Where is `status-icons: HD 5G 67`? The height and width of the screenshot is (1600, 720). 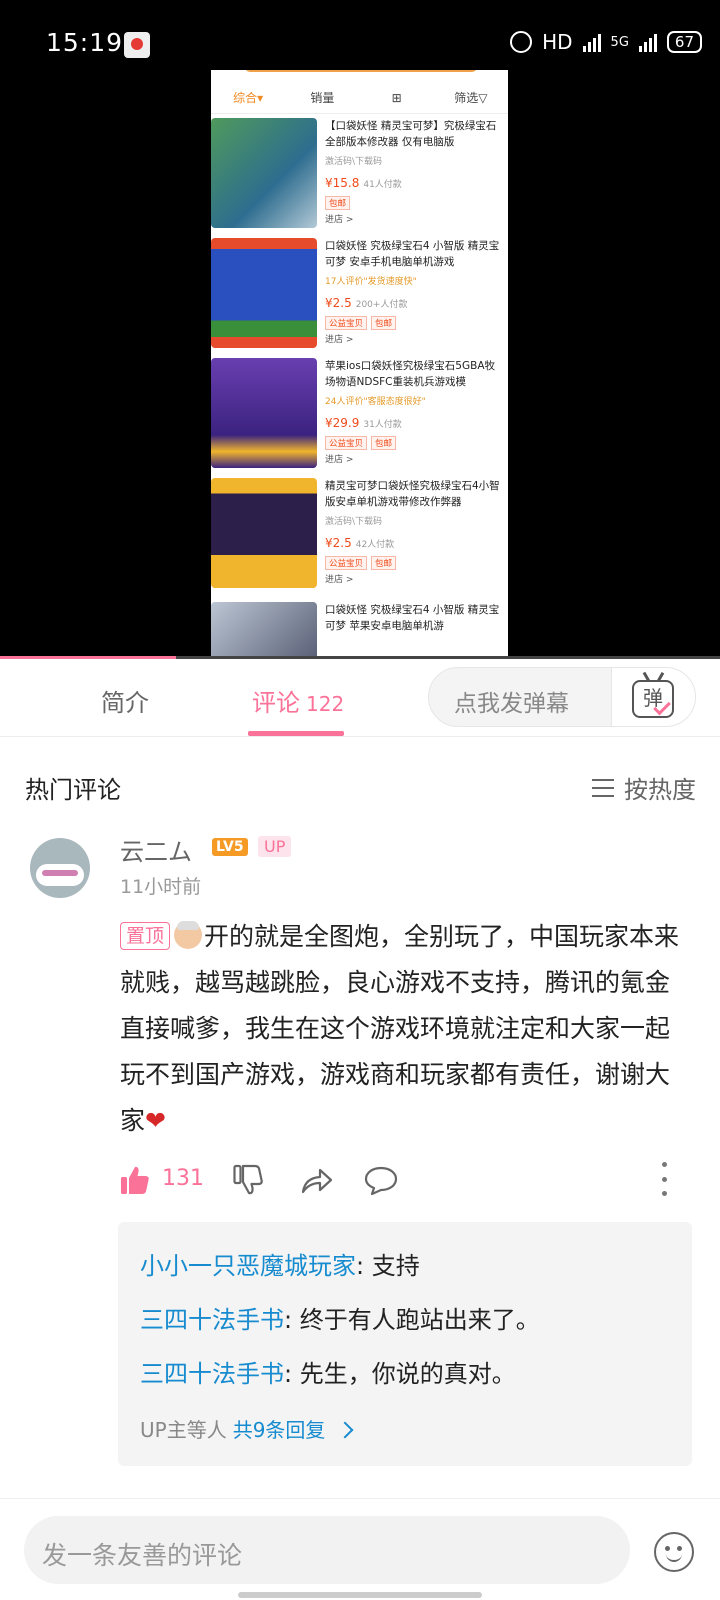
status-icons: HD 5G 67 is located at coordinates (606, 42).